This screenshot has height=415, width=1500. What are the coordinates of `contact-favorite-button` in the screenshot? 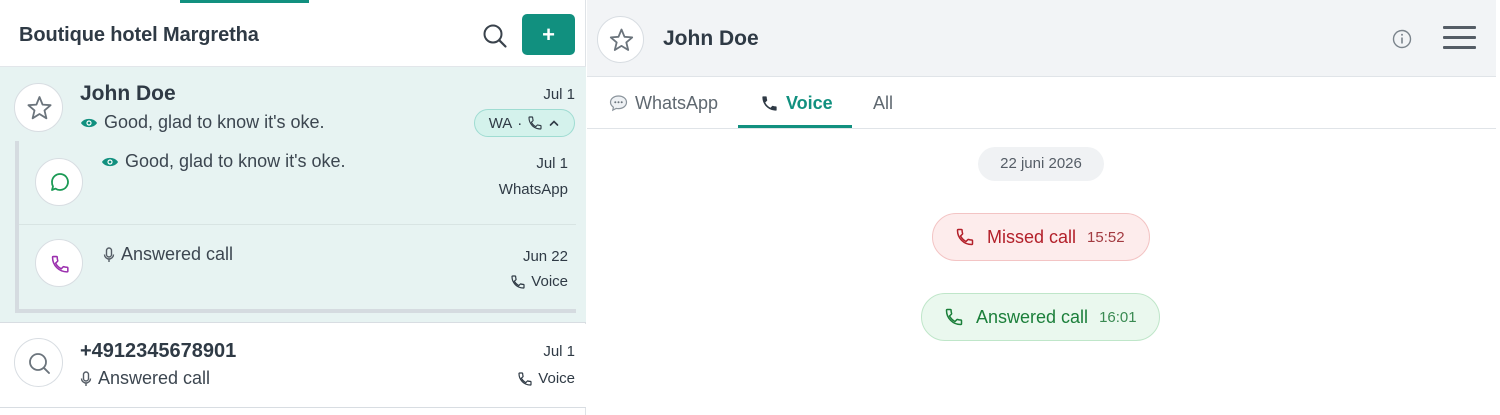 It's located at (620, 39).